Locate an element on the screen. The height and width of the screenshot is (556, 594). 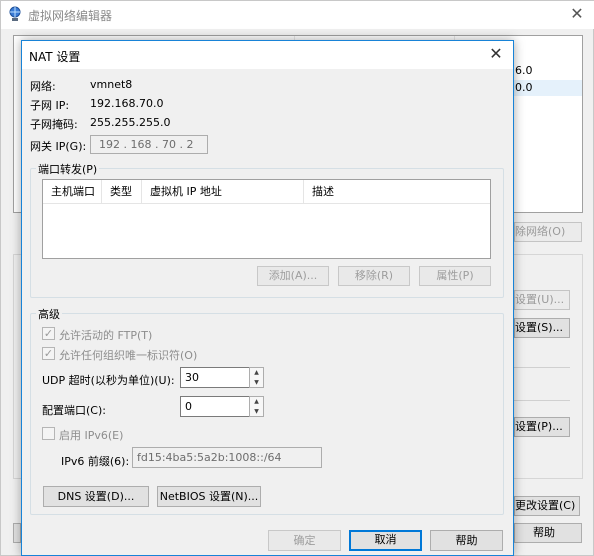
column-header-vm-ip: 虚拟机 IP 地址 is located at coordinates (223, 192).